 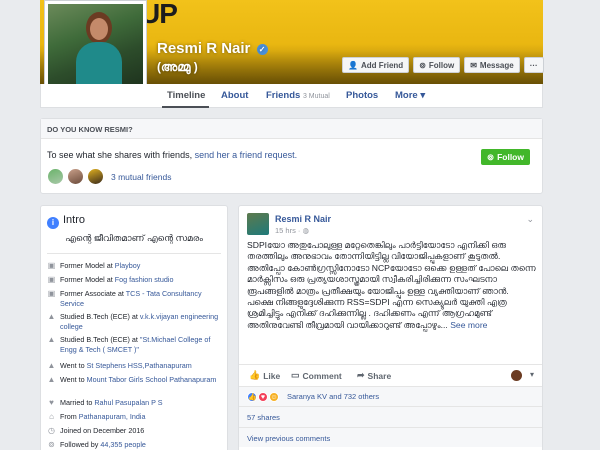 I want to click on intro-item-link: Playboy, so click(x=128, y=265).